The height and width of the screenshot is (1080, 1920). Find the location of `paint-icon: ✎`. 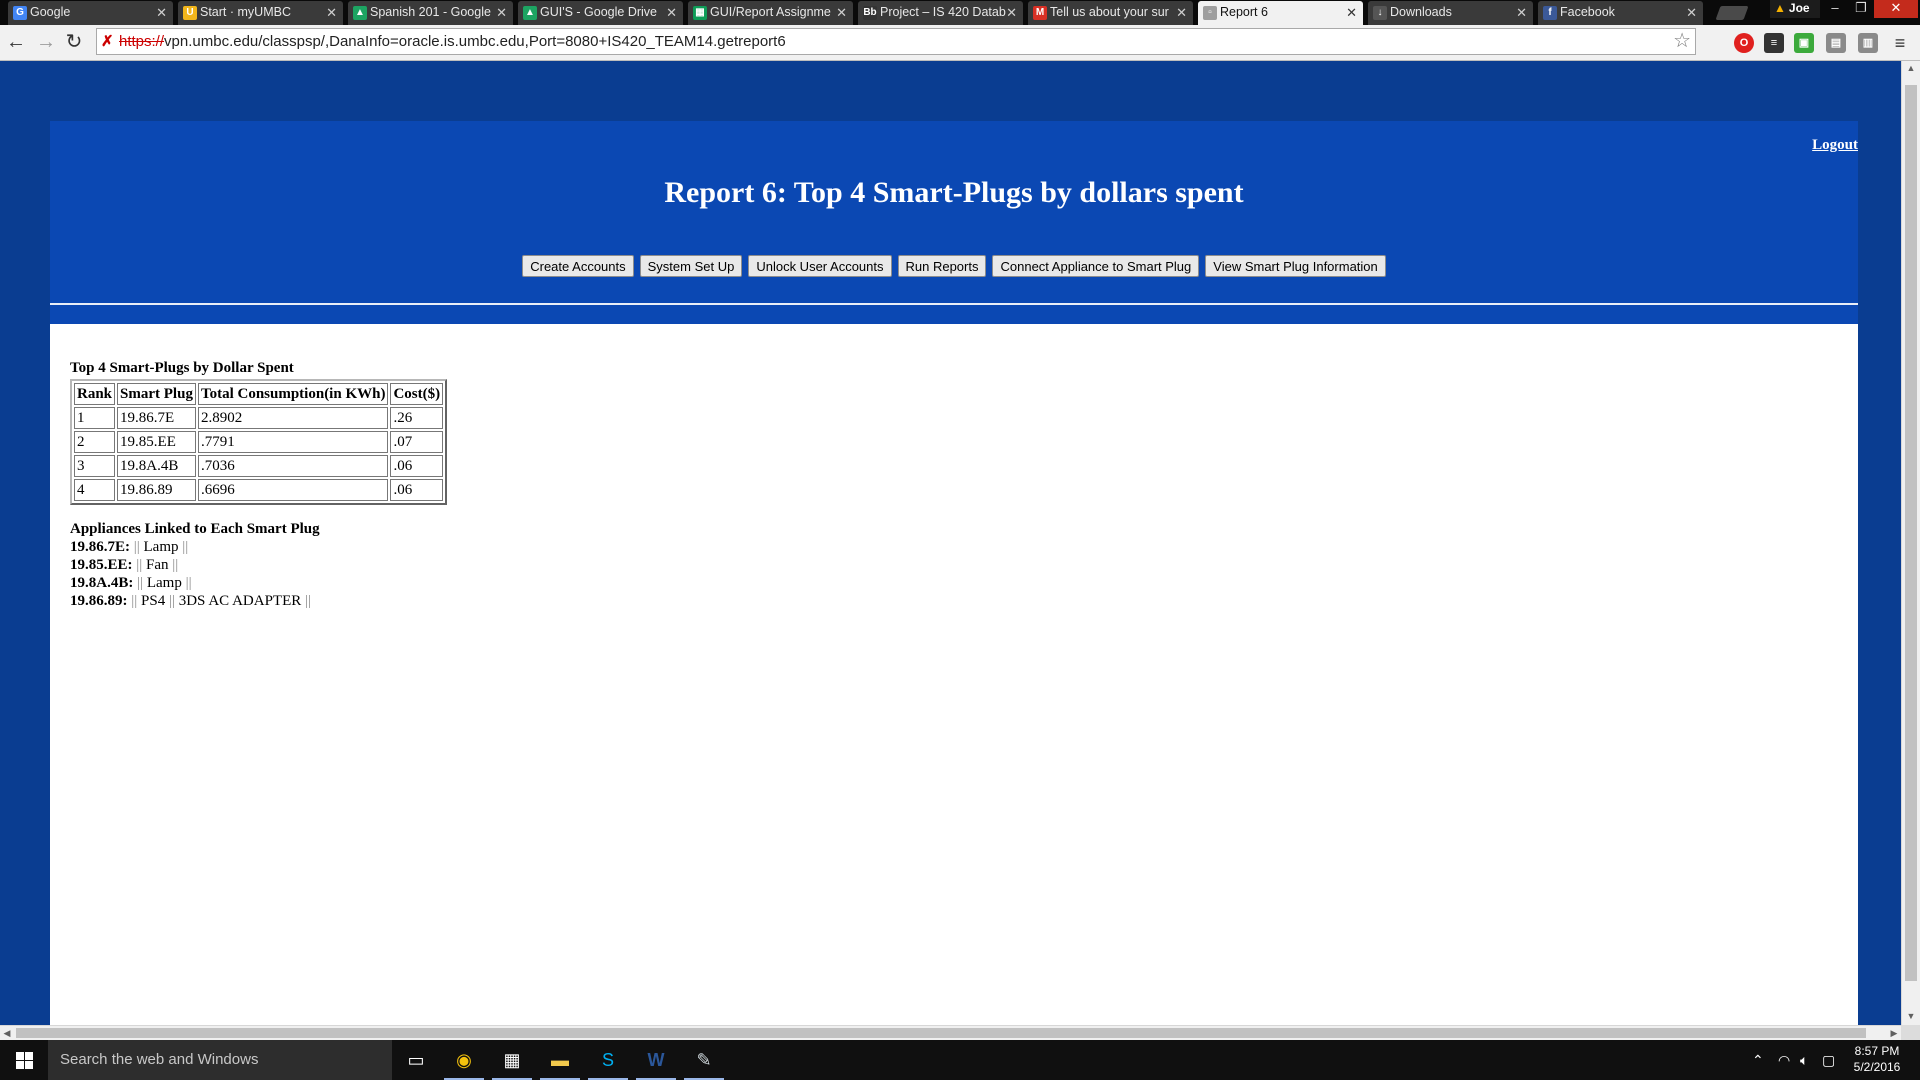

paint-icon: ✎ is located at coordinates (704, 1060).